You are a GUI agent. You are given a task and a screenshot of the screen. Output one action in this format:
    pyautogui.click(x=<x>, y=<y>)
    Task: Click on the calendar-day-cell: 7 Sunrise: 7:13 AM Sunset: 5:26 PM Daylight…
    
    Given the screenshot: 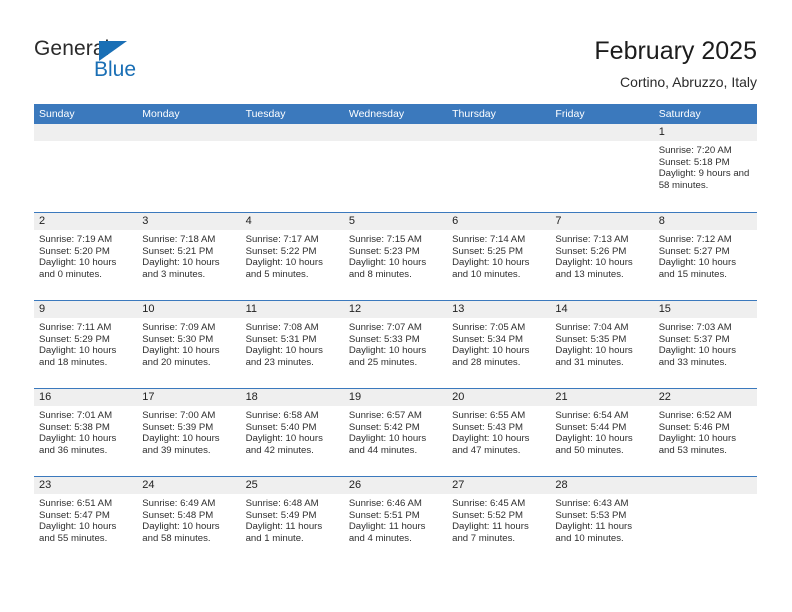 What is the action you would take?
    pyautogui.click(x=602, y=256)
    